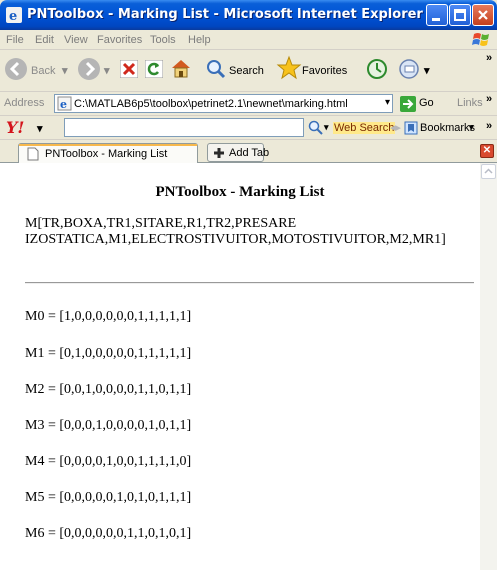  I want to click on stop-icon, so click(129, 69).